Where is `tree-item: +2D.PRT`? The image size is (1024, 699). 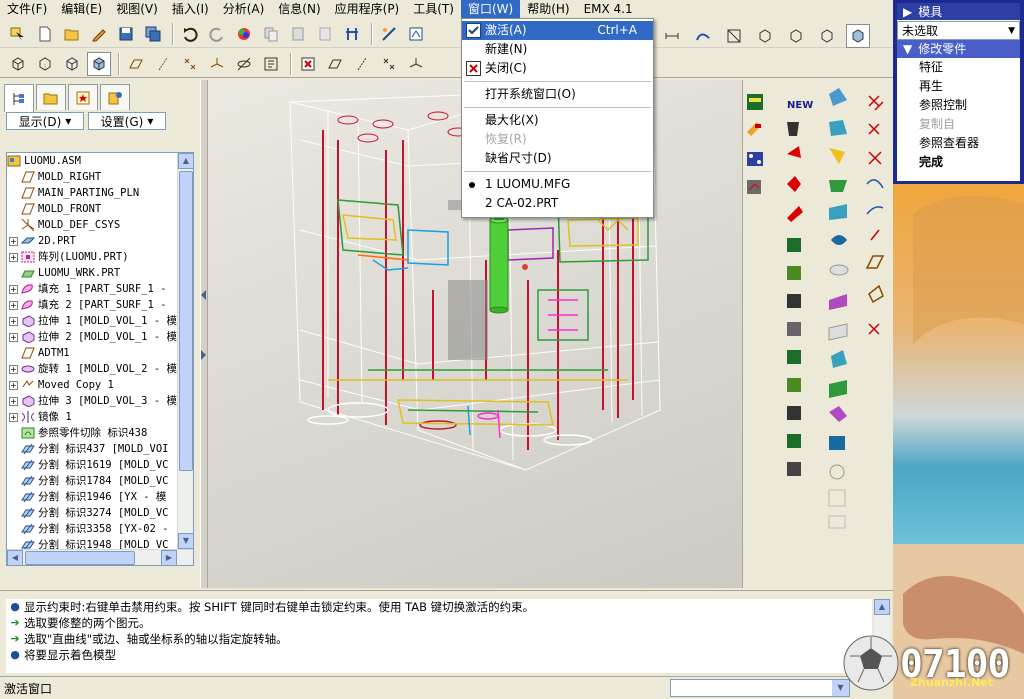 tree-item: +2D.PRT is located at coordinates (100, 241).